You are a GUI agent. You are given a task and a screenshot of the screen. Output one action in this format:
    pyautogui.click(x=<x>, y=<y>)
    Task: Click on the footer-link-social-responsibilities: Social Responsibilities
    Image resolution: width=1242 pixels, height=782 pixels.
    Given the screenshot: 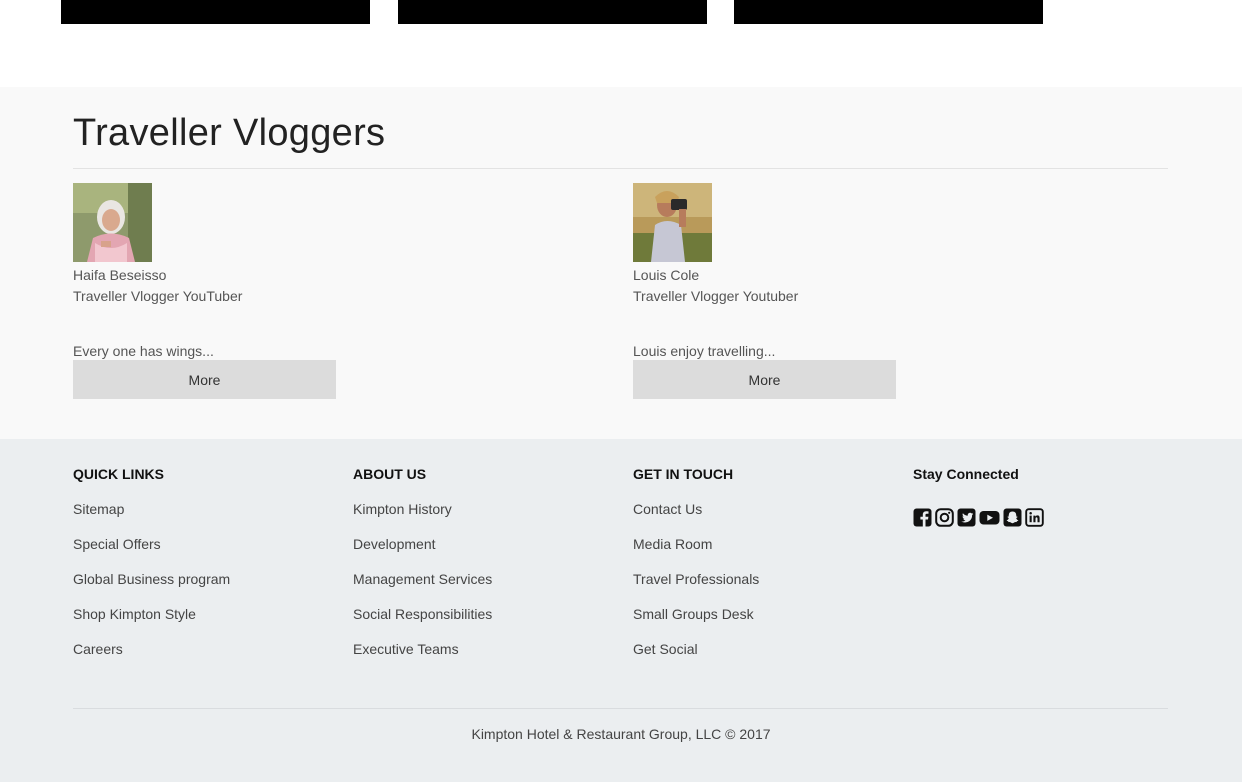 What is the action you would take?
    pyautogui.click(x=422, y=614)
    